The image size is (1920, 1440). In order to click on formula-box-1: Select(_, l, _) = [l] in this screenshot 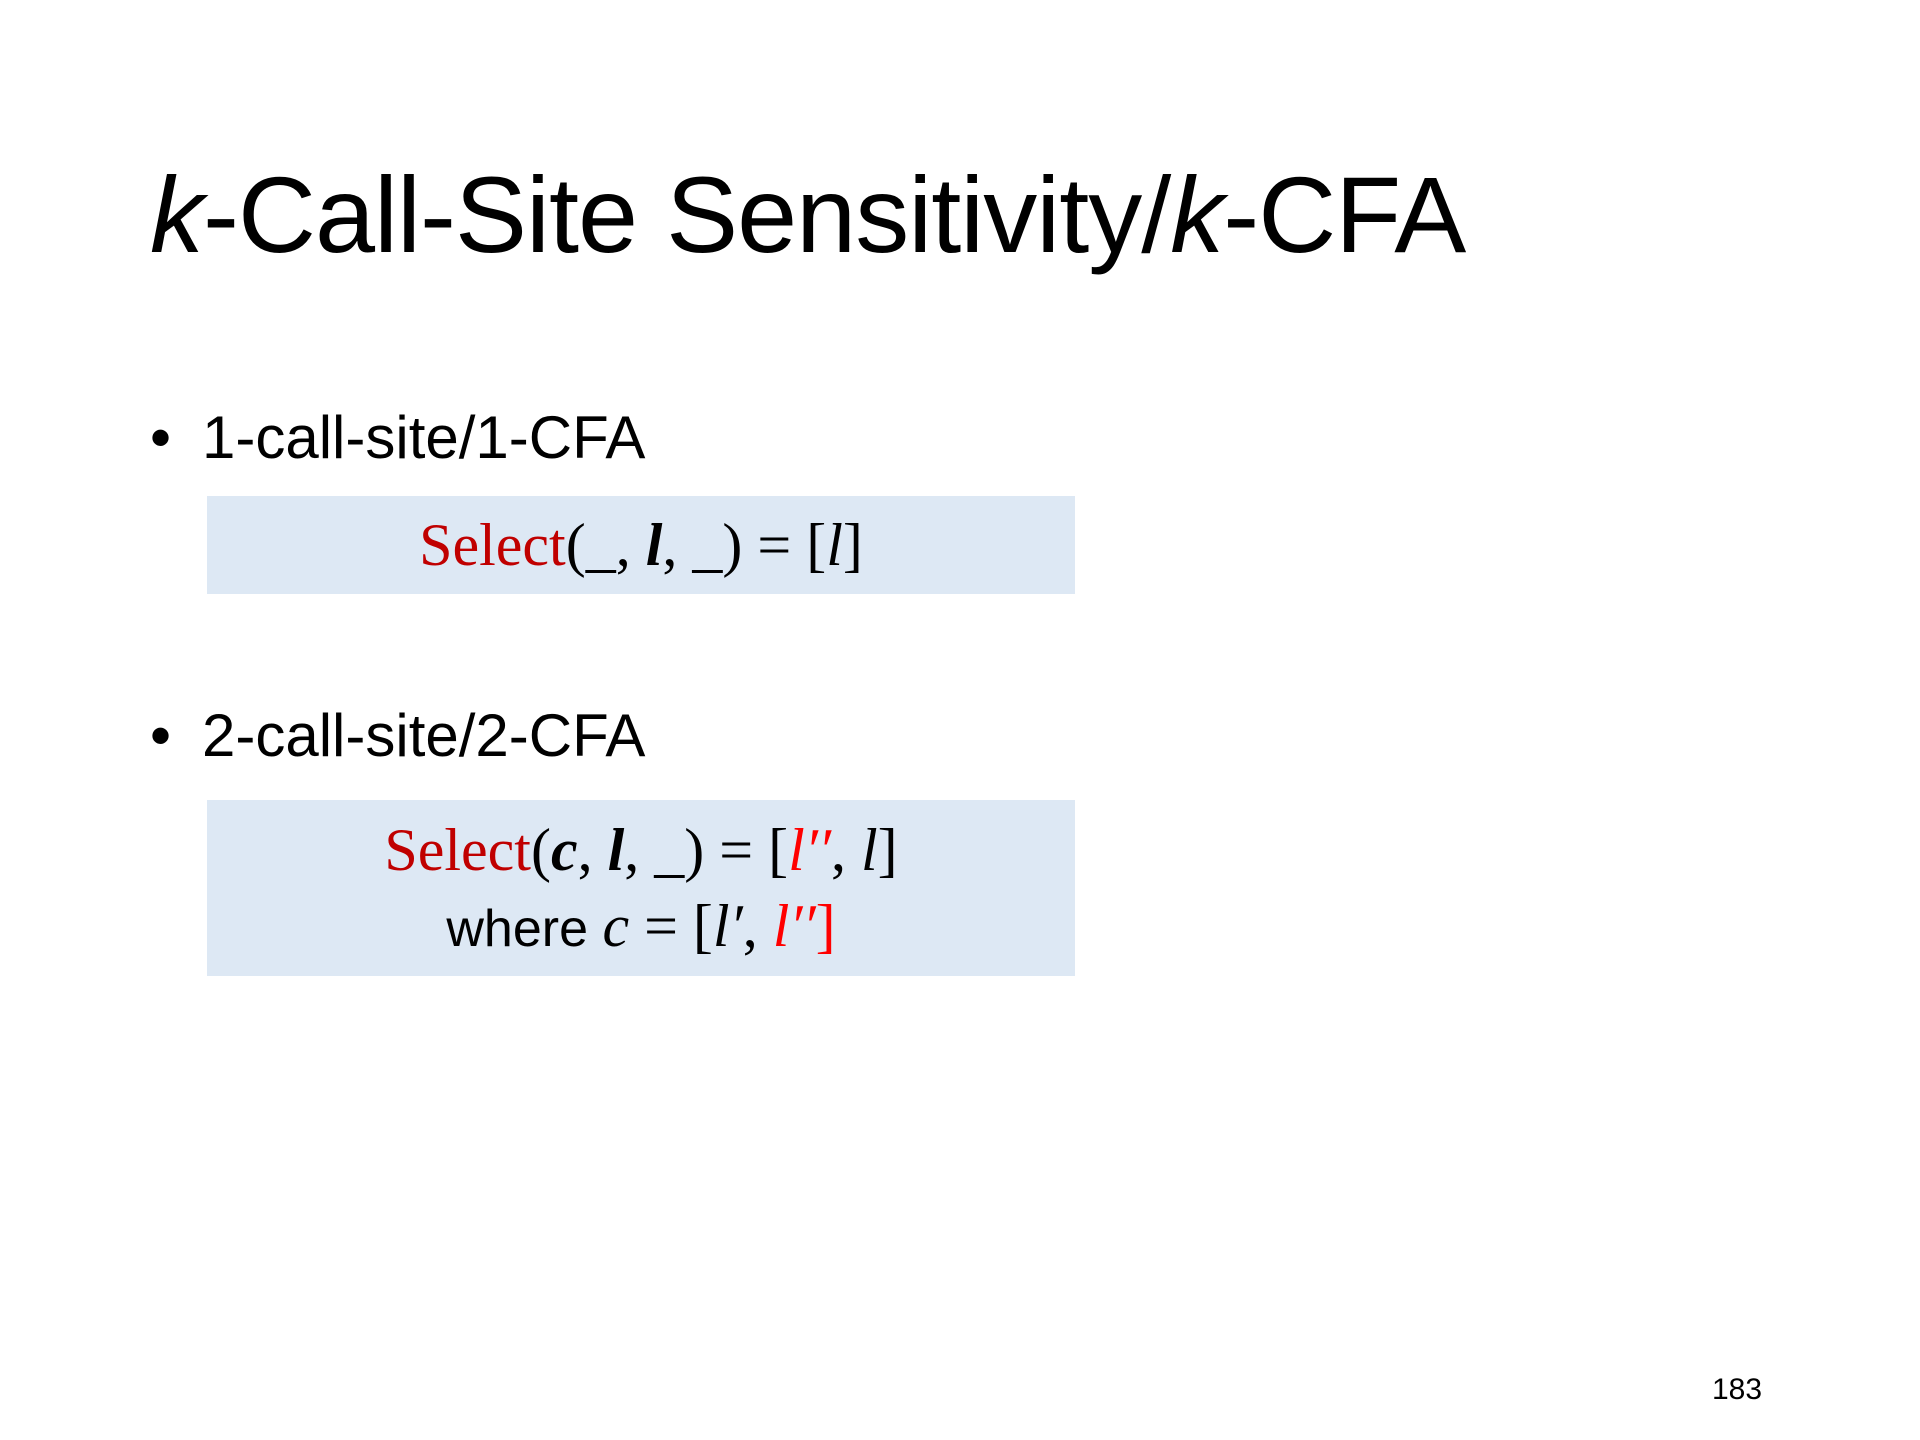, I will do `click(641, 545)`.